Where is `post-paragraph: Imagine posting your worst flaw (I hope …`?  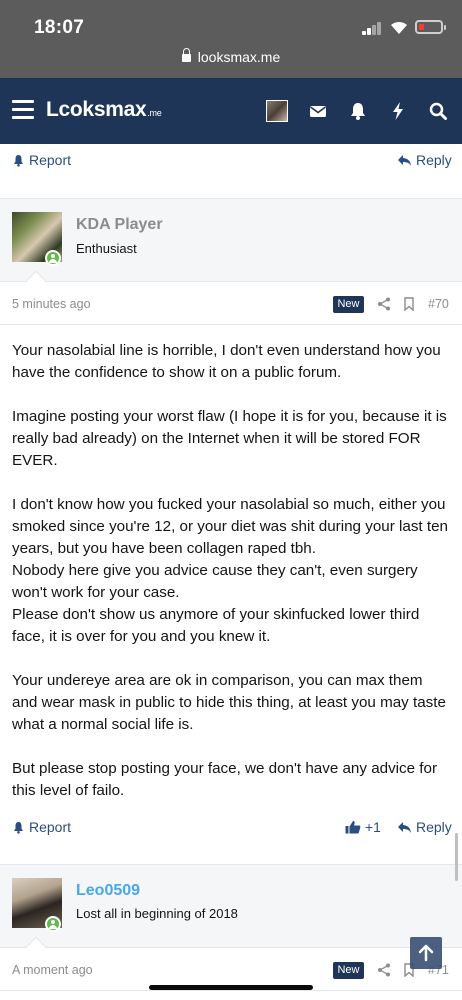
post-paragraph: Imagine posting your worst flaw (I hope … is located at coordinates (229, 438).